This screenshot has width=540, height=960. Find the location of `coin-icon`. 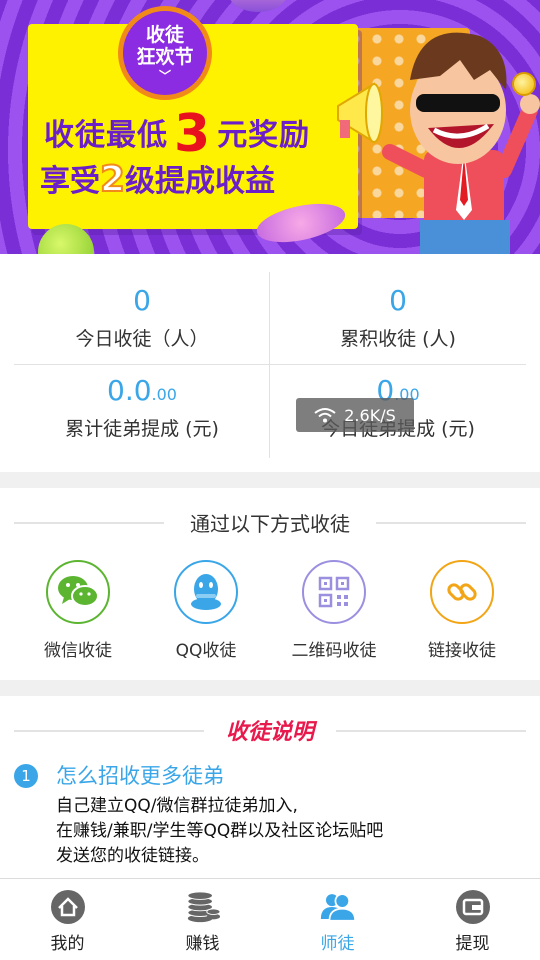

coin-icon is located at coordinates (524, 84).